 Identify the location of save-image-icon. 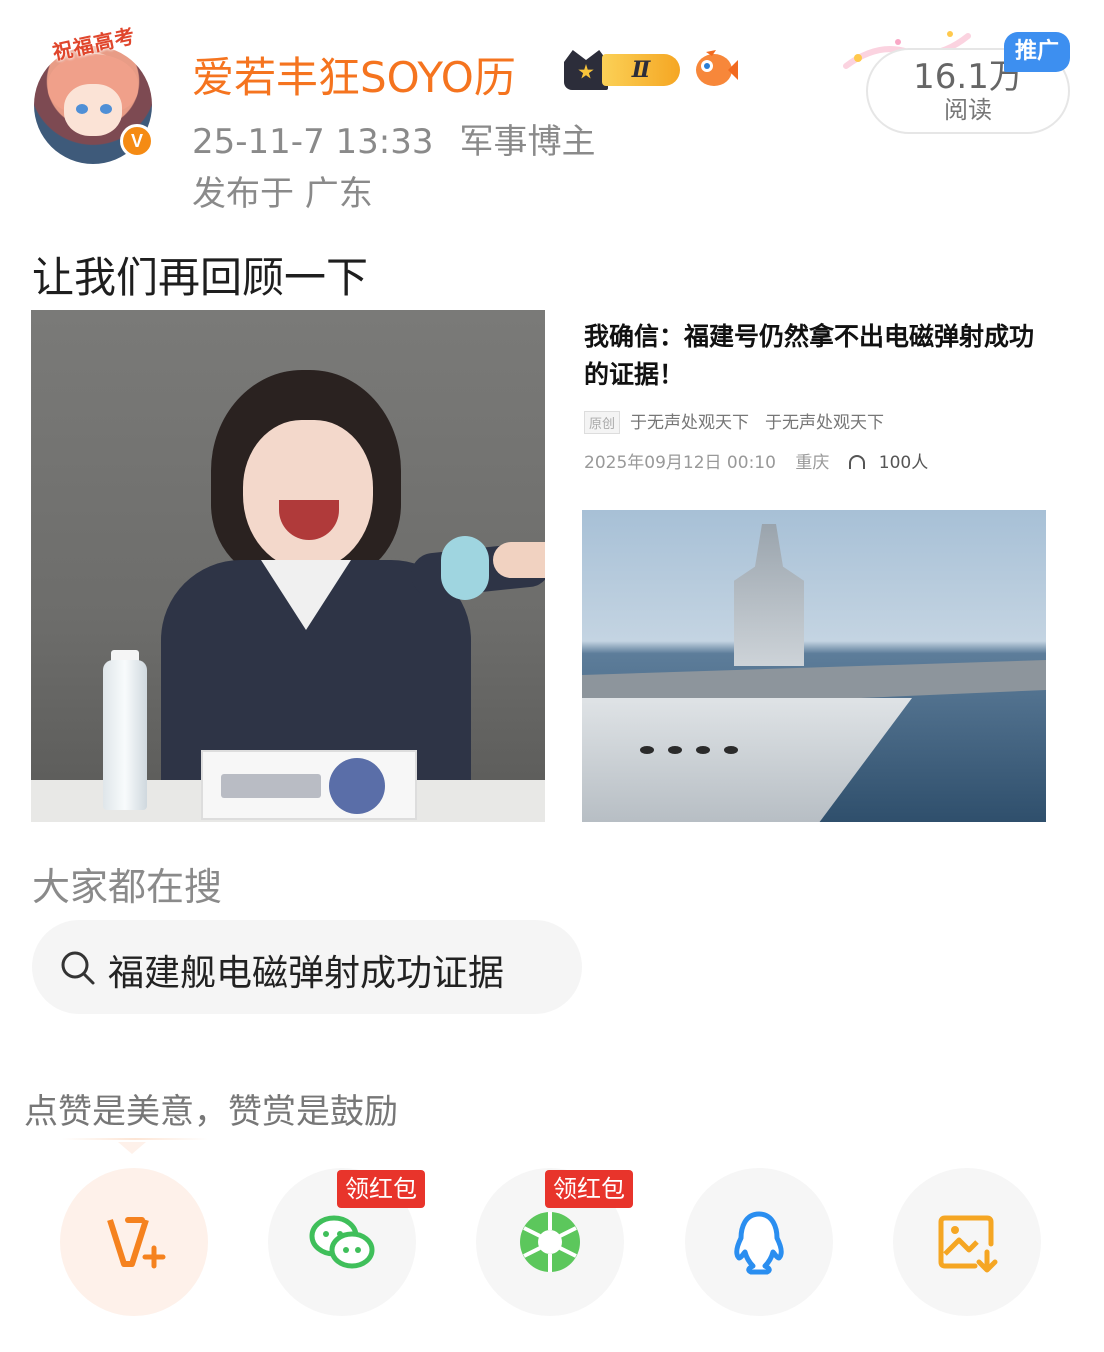
(968, 1244).